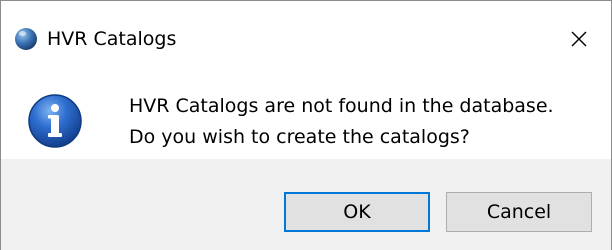 The image size is (612, 250). What do you see at coordinates (26, 39) in the screenshot?
I see `hvr-app-icon` at bounding box center [26, 39].